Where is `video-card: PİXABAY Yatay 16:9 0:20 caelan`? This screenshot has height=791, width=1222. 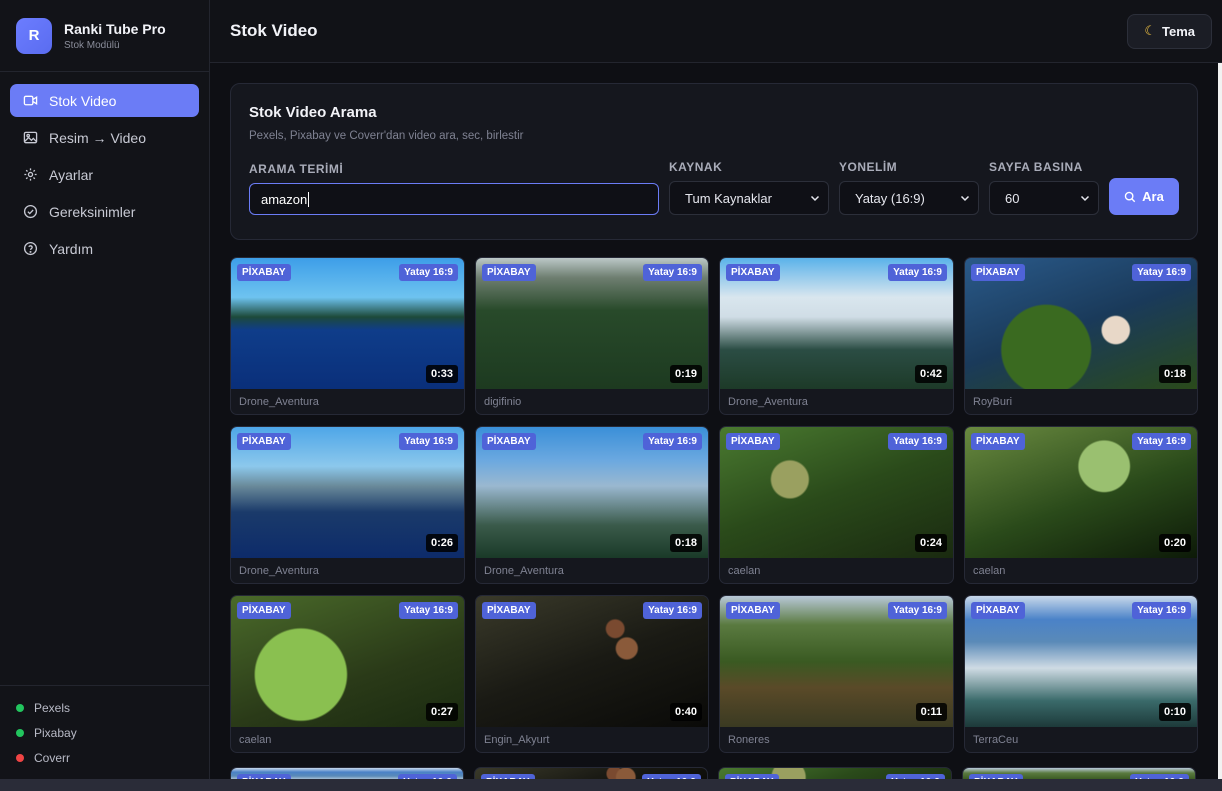
video-card: PİXABAY Yatay 16:9 0:20 caelan is located at coordinates (1081, 505).